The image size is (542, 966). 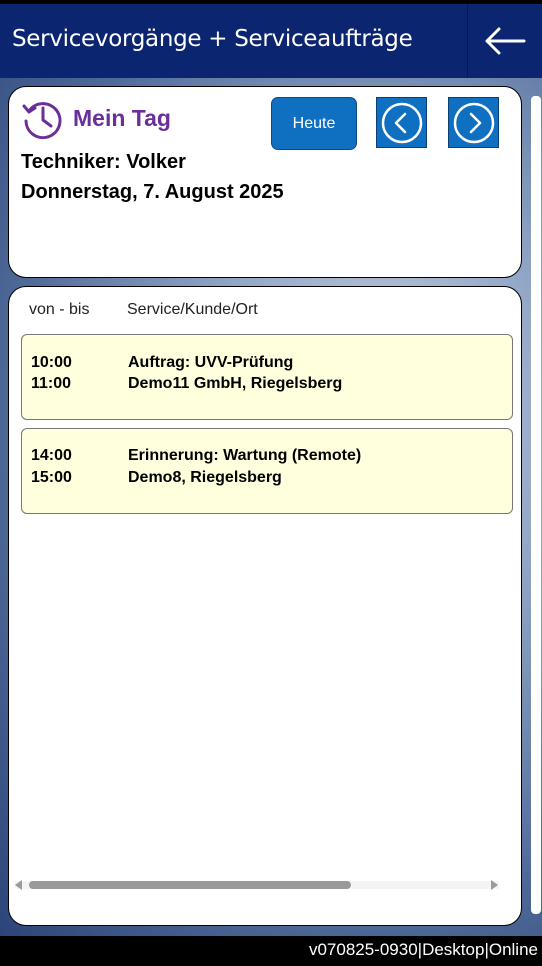 I want to click on app-header: Servicevorgänge + Serviceaufträge, so click(x=271, y=39).